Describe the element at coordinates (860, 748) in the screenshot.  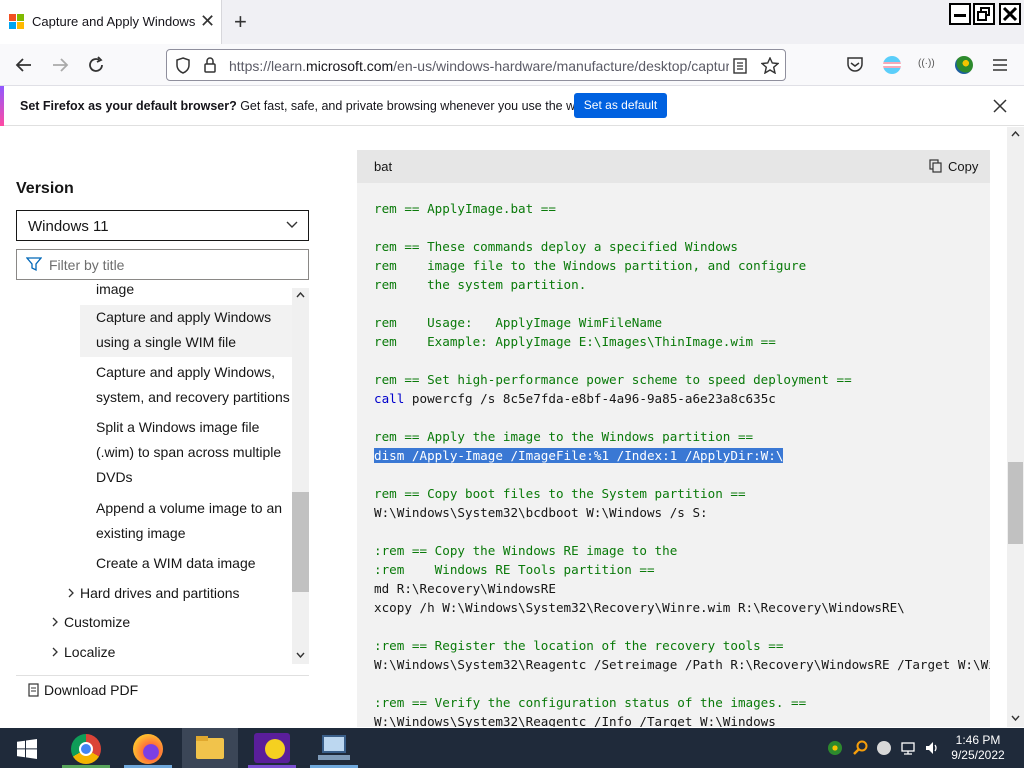
I see `tray-search-icon` at that location.